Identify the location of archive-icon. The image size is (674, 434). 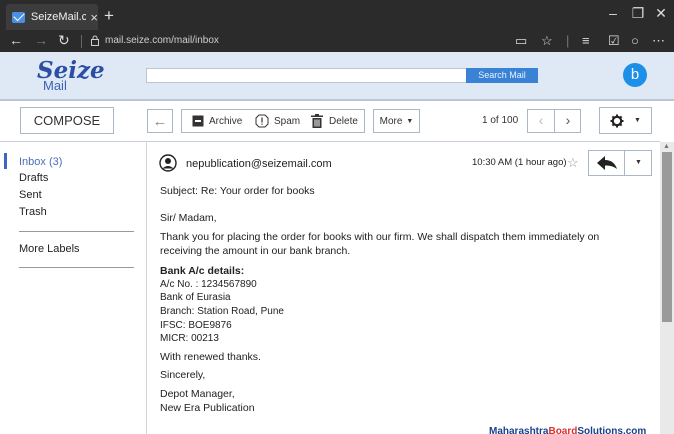
(198, 121).